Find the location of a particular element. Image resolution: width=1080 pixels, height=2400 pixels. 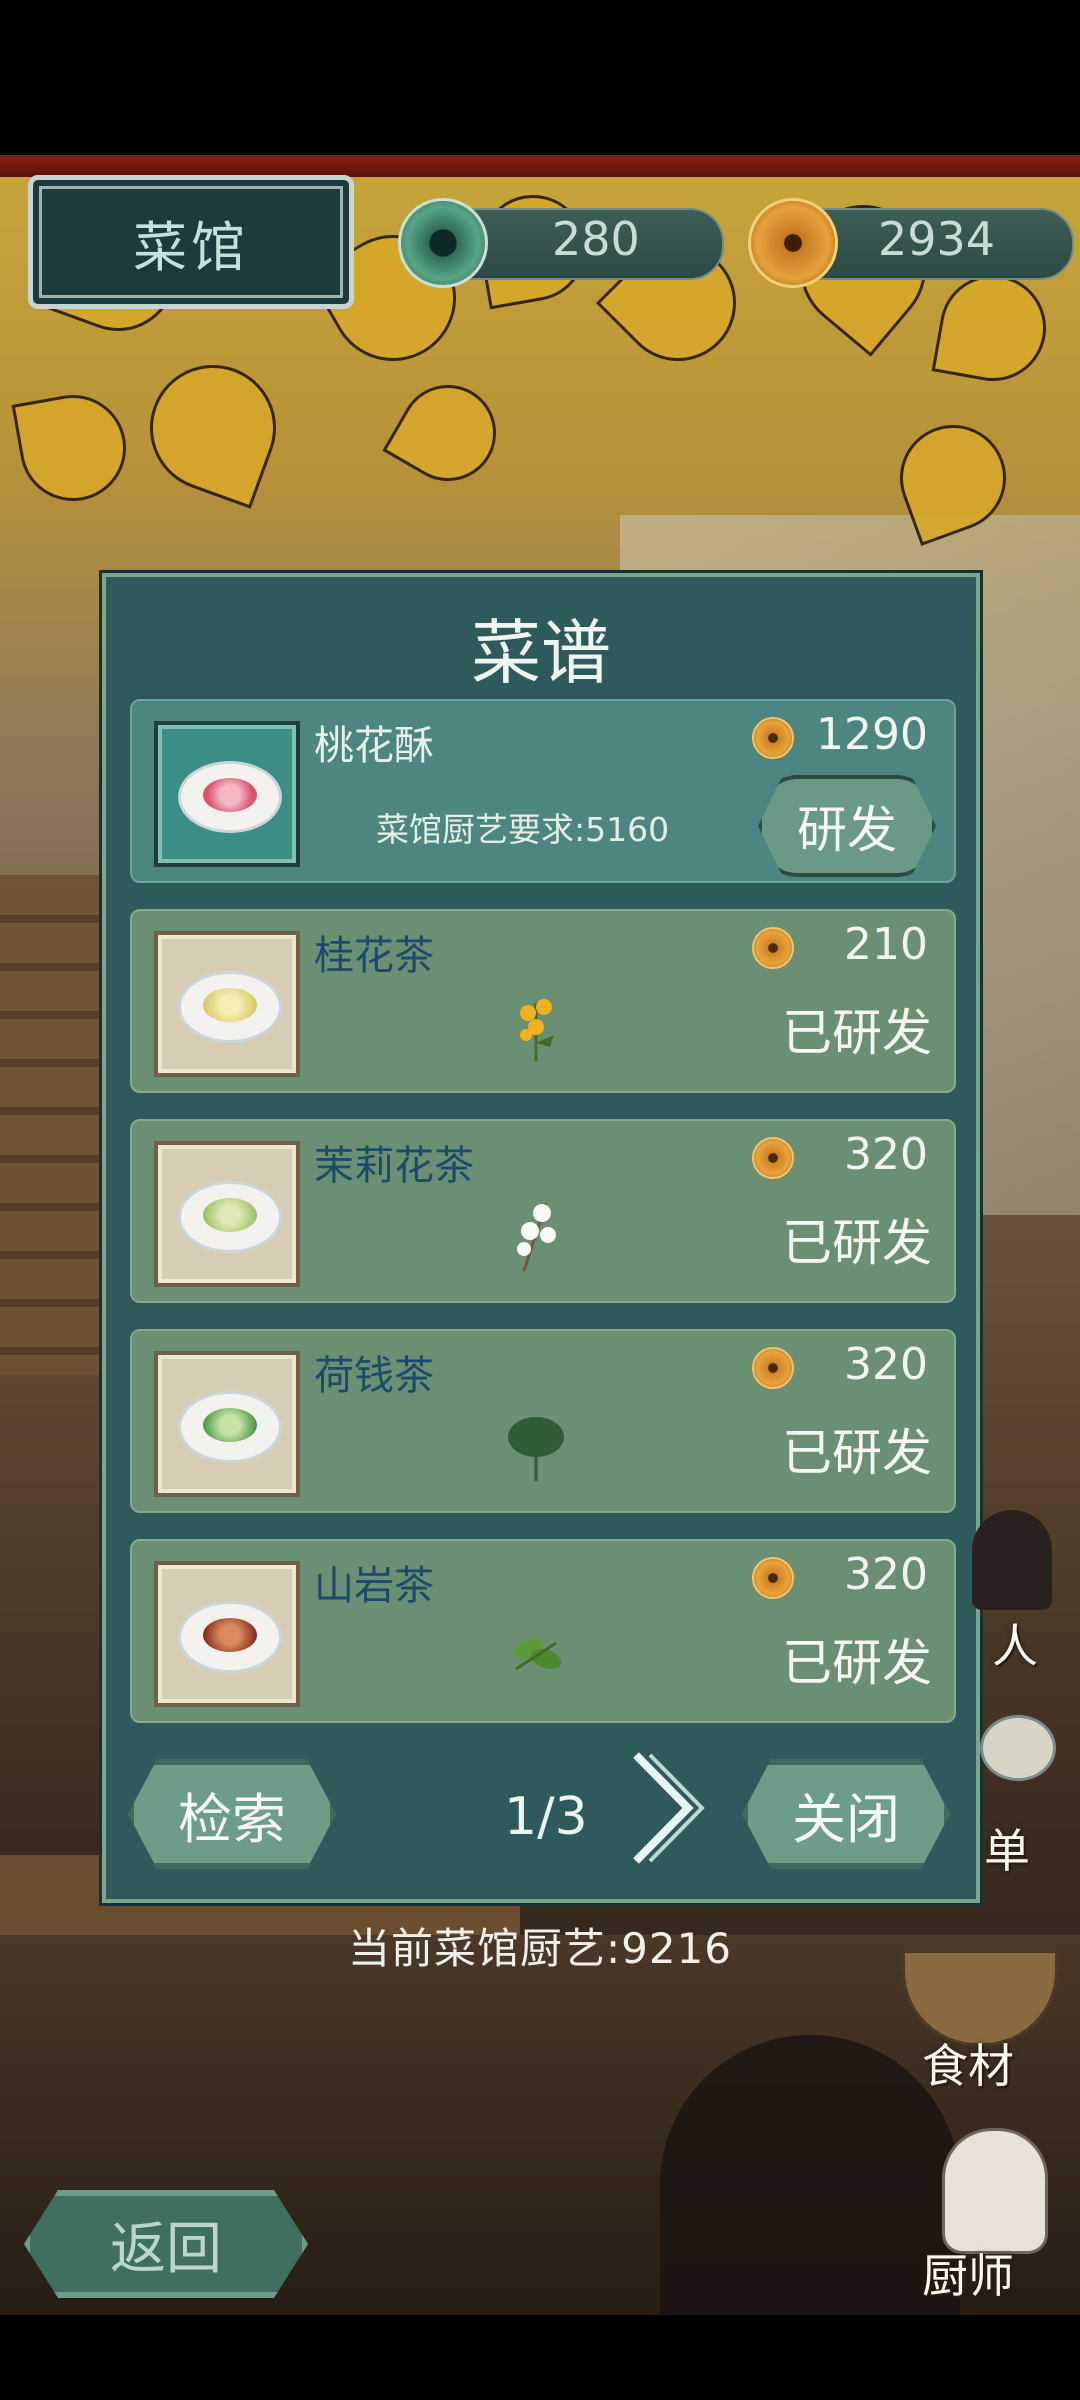

next-page-arrow-icon is located at coordinates (666, 1808).